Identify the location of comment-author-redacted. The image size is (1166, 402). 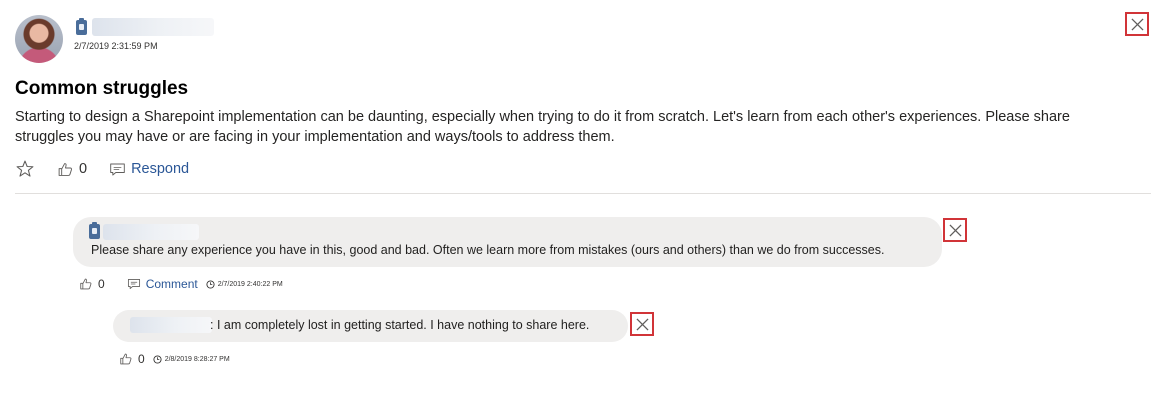
(151, 232).